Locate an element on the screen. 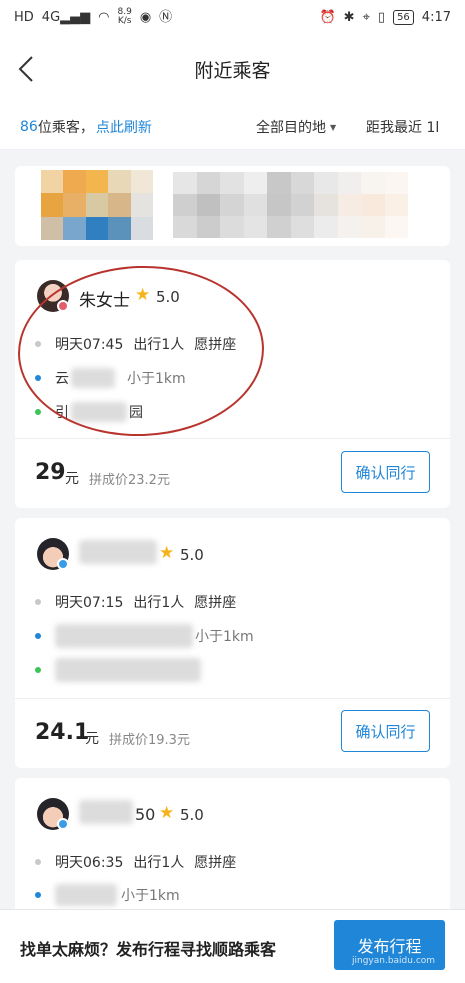  caret-down-icon: ▼ is located at coordinates (333, 127).